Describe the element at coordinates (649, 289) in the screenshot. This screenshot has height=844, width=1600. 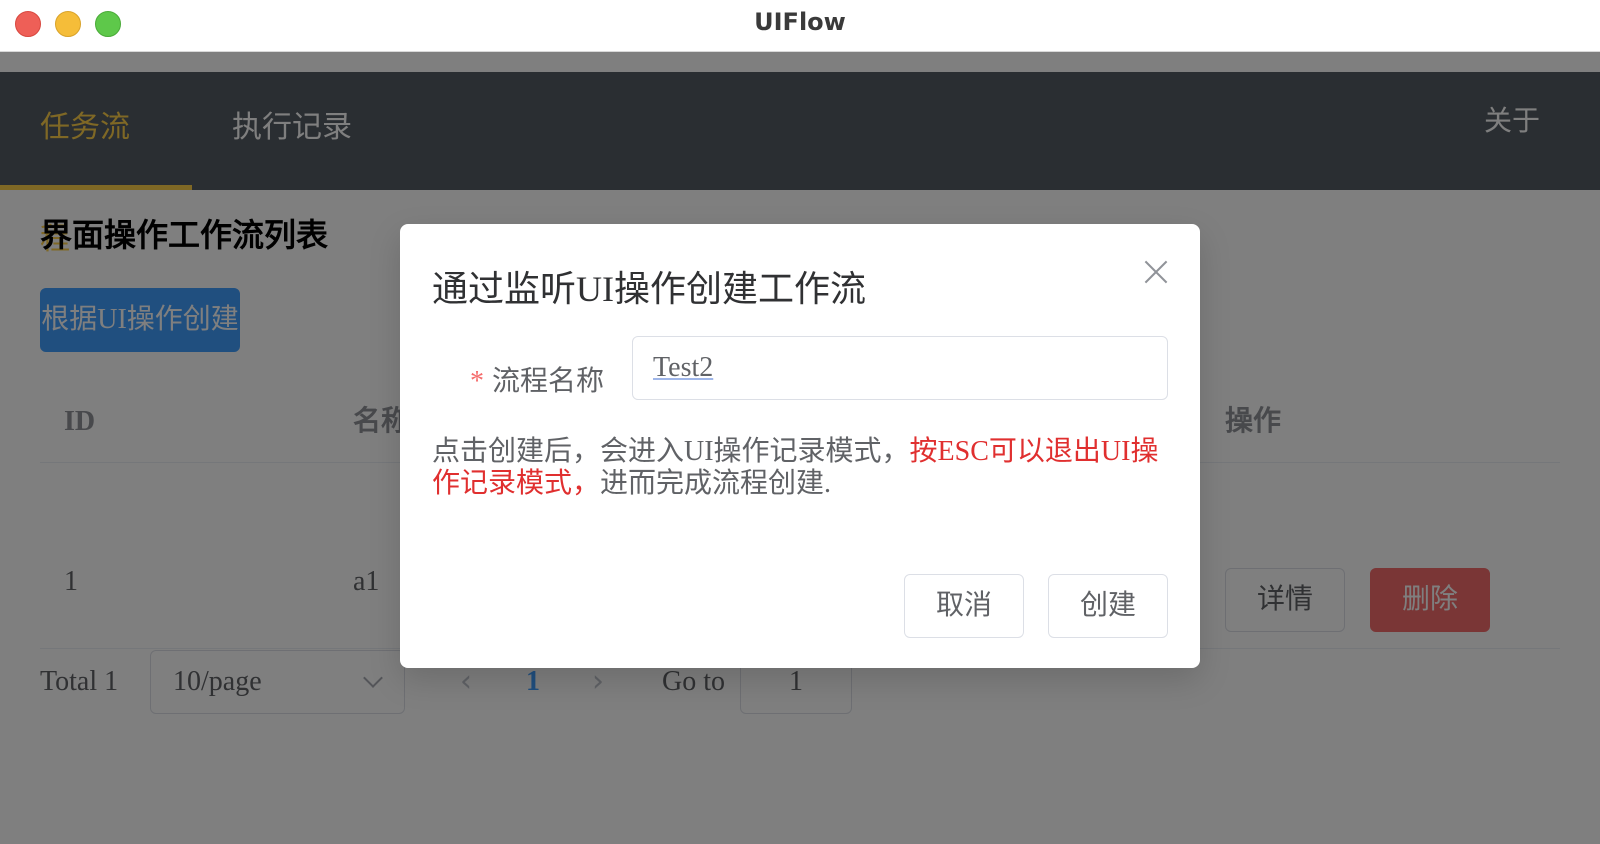
I see `dialog-title: 通过监听UI操作创建工作流` at that location.